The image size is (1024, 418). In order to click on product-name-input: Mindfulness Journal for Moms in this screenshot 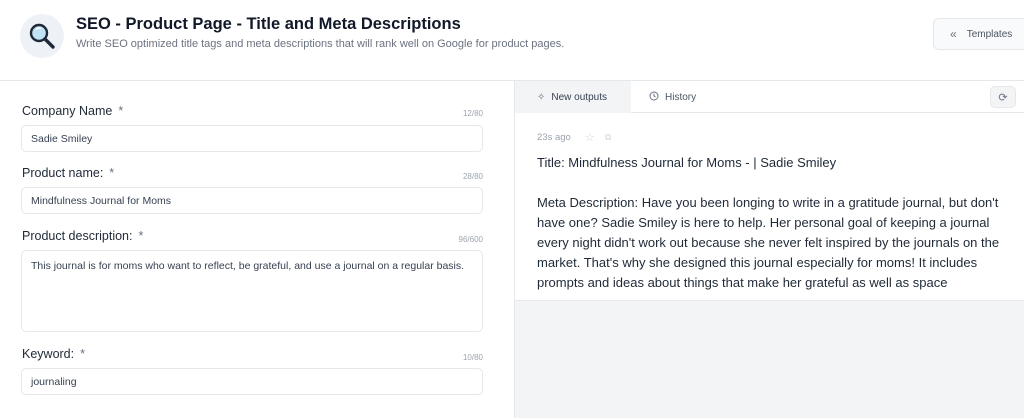, I will do `click(252, 200)`.